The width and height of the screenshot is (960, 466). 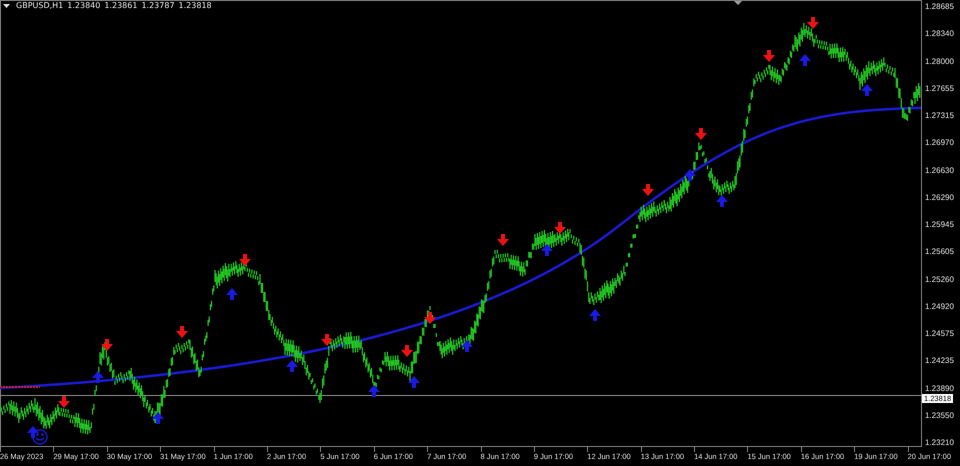 What do you see at coordinates (83, 5) in the screenshot?
I see `quote-value: 1.23840` at bounding box center [83, 5].